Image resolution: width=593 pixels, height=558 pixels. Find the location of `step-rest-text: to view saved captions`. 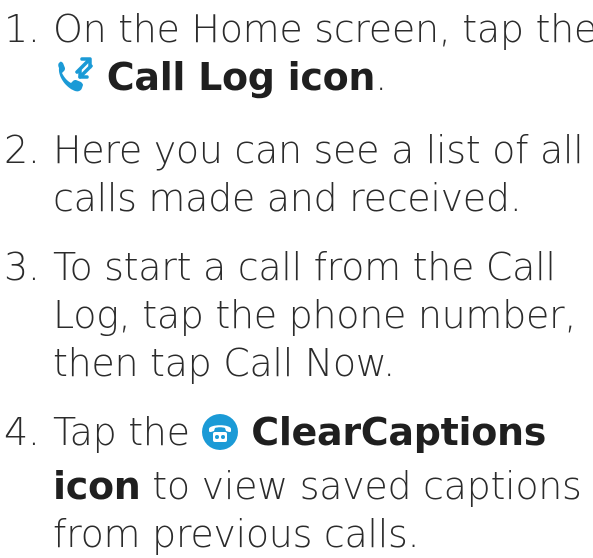

step-rest-text: to view saved captions is located at coordinates (367, 486).